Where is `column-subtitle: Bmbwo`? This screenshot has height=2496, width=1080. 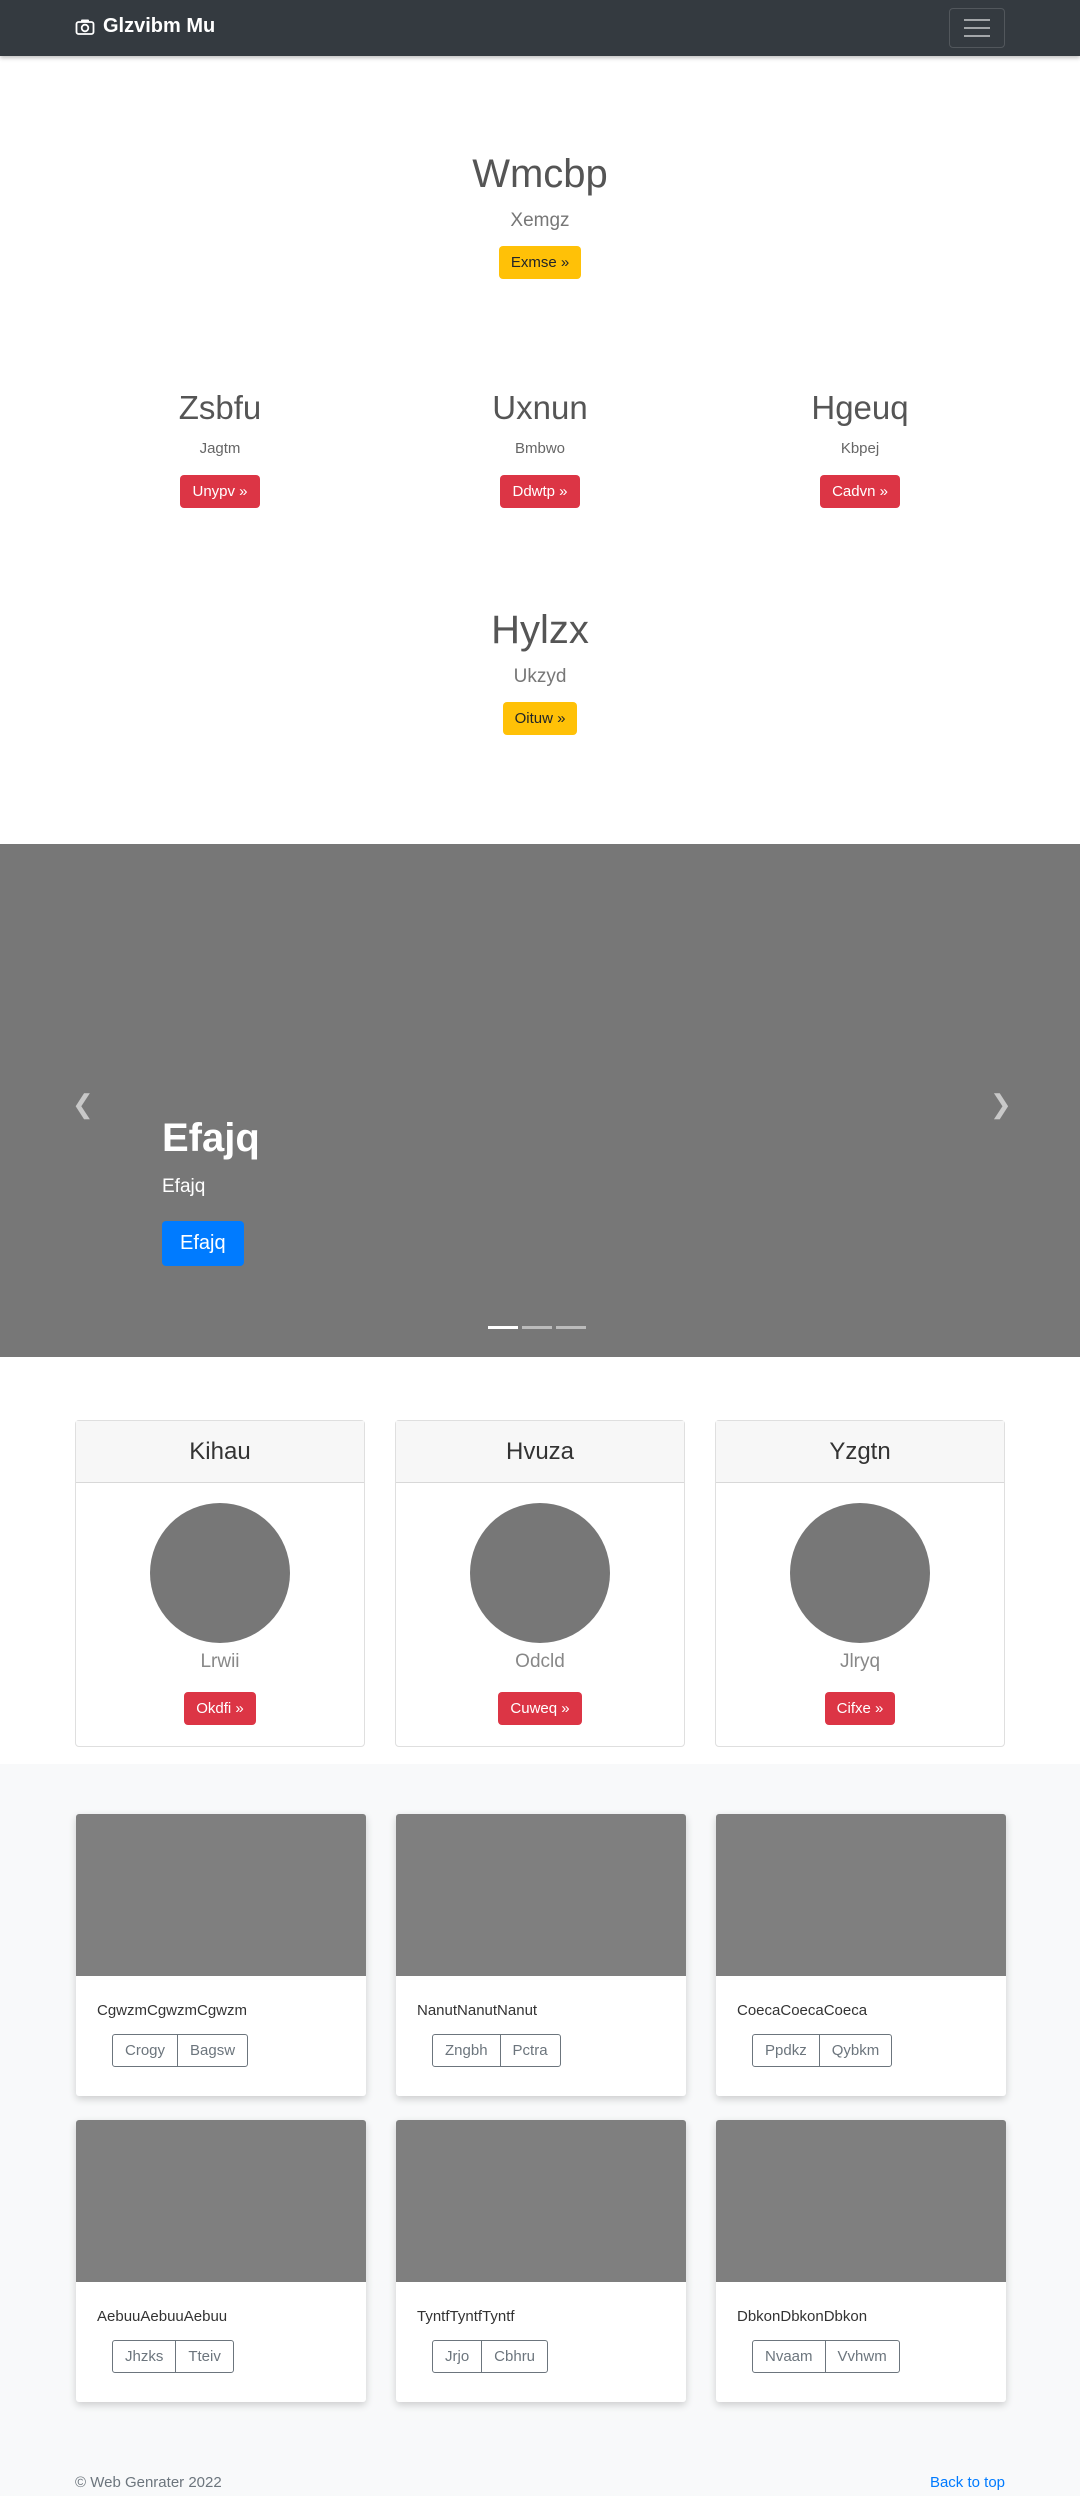 column-subtitle: Bmbwo is located at coordinates (540, 448).